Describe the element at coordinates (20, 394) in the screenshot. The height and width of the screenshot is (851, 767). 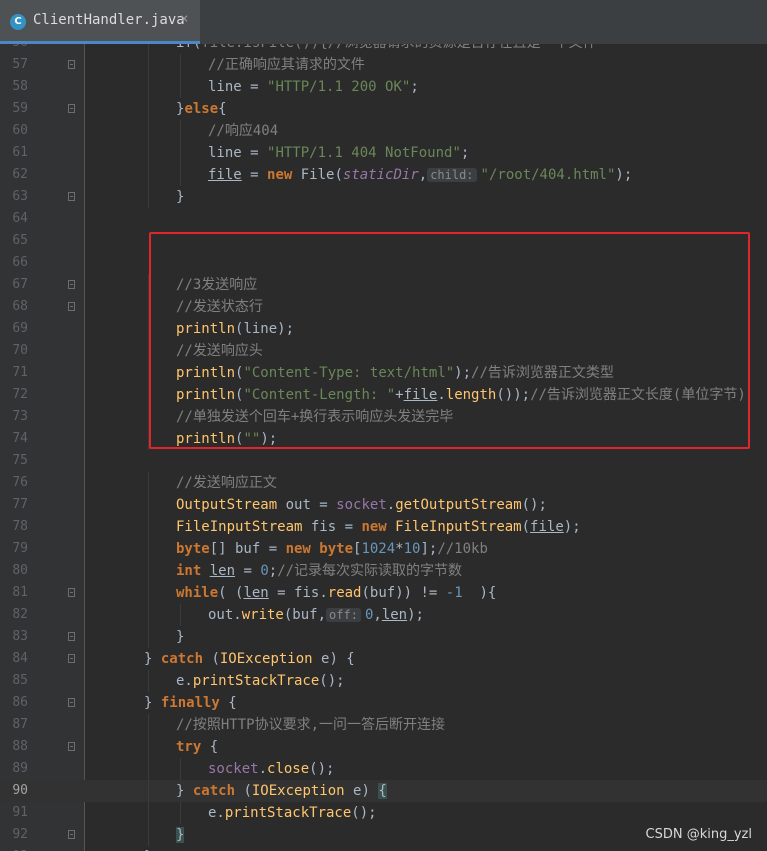
I see `line-number: 72` at that location.